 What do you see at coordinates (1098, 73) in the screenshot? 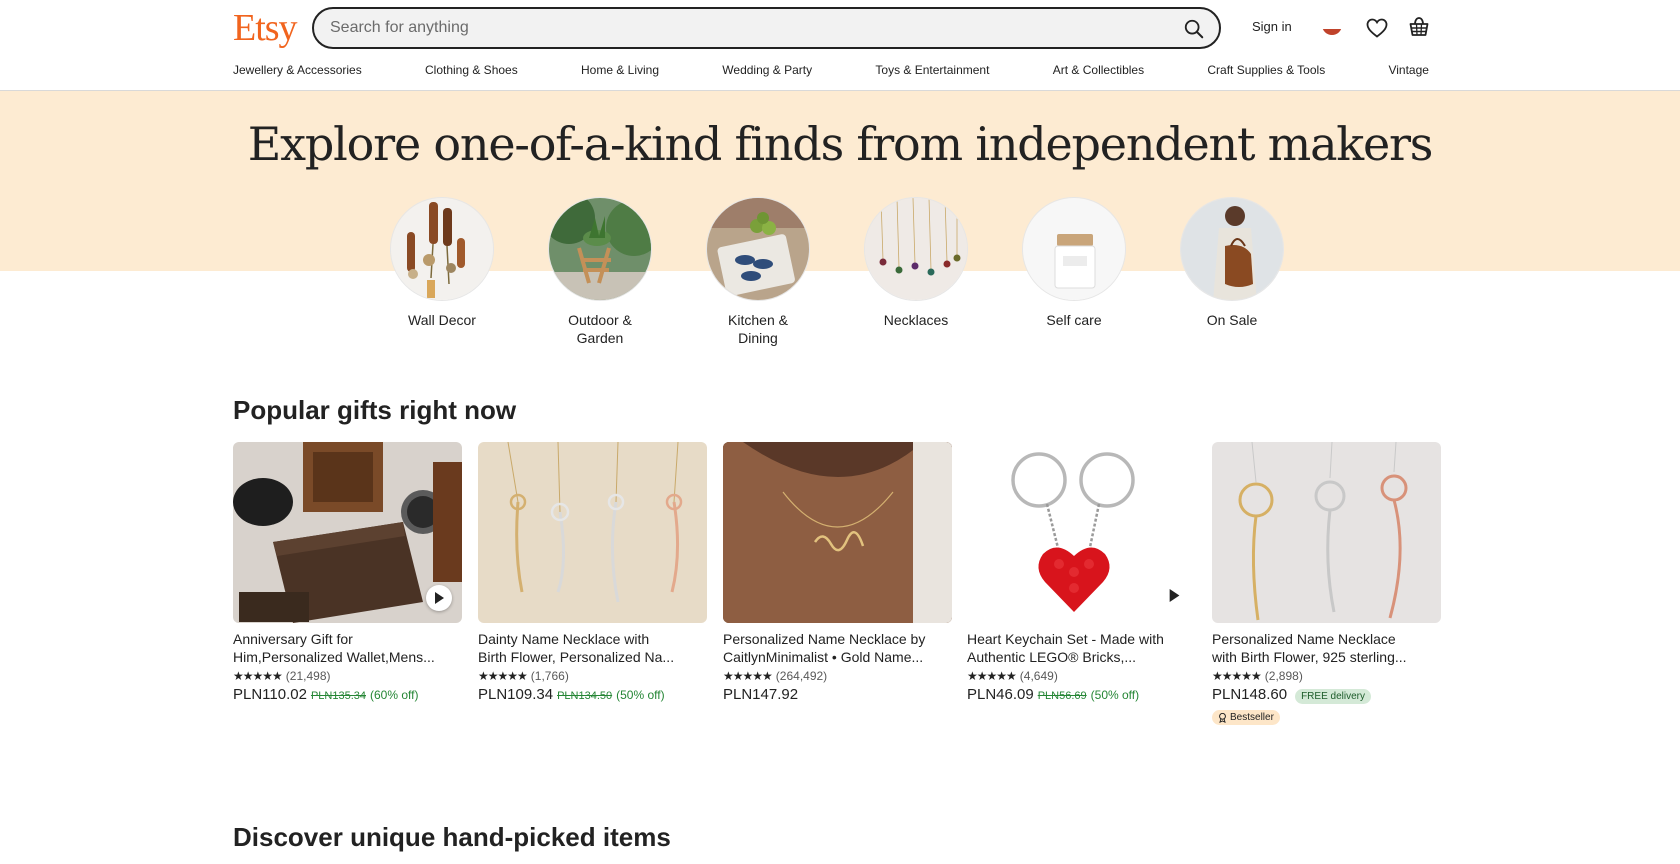
I see `nav-item-art: Art & Collectibles` at bounding box center [1098, 73].